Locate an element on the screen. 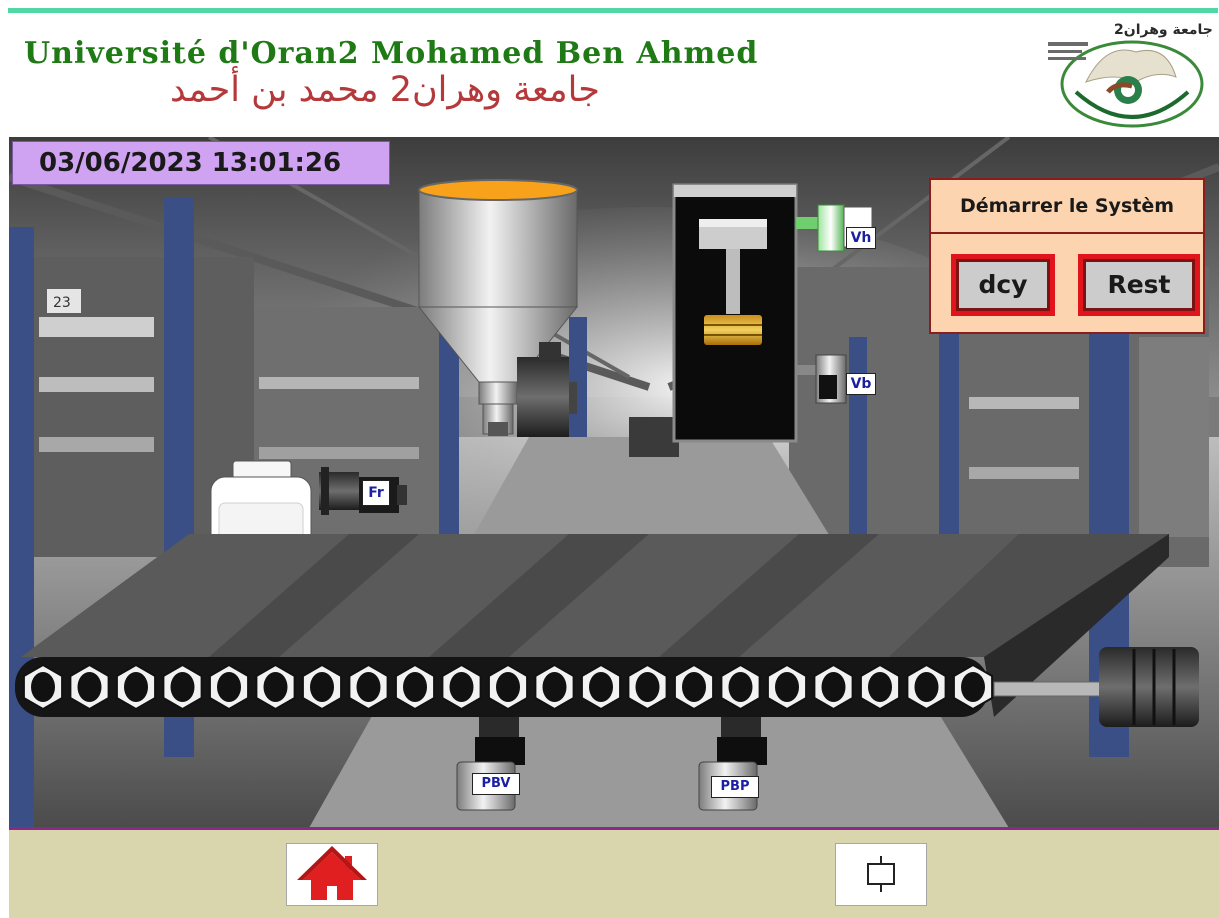 The height and width of the screenshot is (918, 1219). frame-icon is located at coordinates (881, 874).